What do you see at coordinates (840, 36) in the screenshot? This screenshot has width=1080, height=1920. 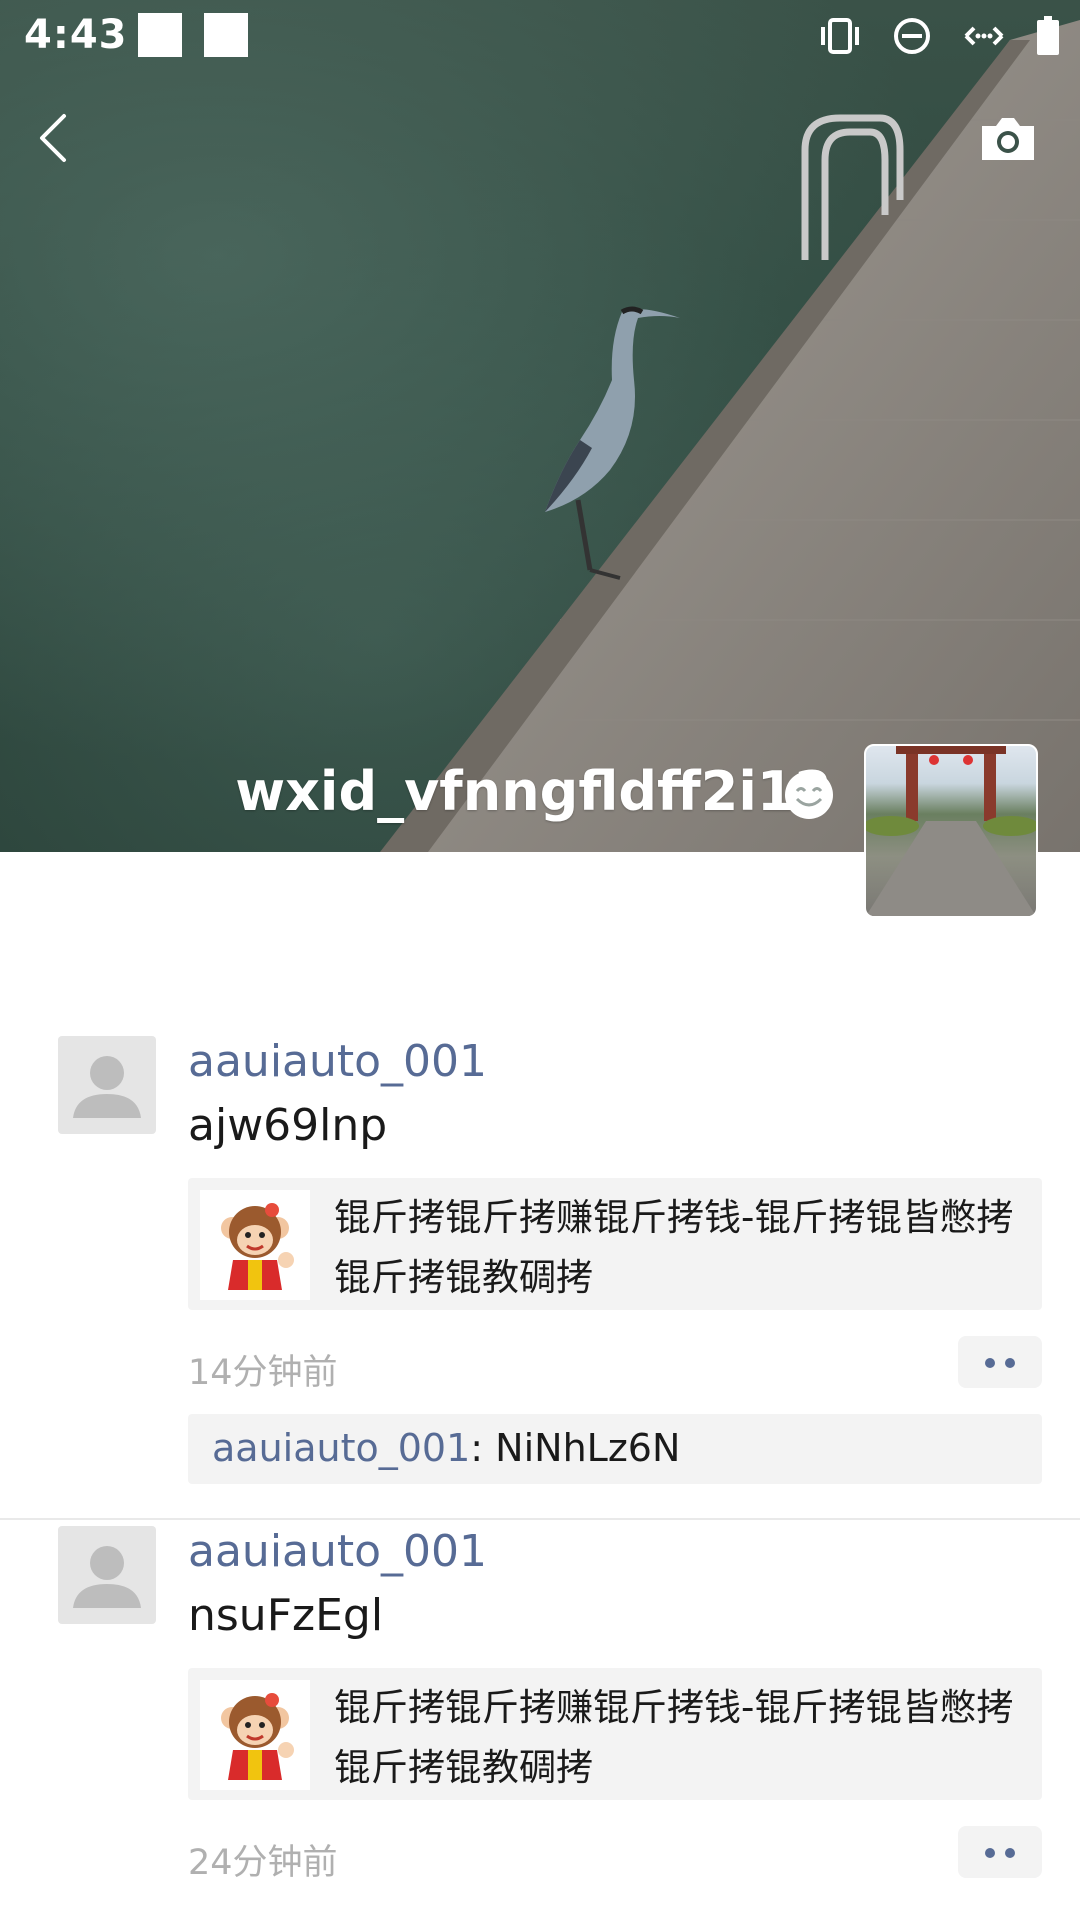 I see `vibrate-icon` at bounding box center [840, 36].